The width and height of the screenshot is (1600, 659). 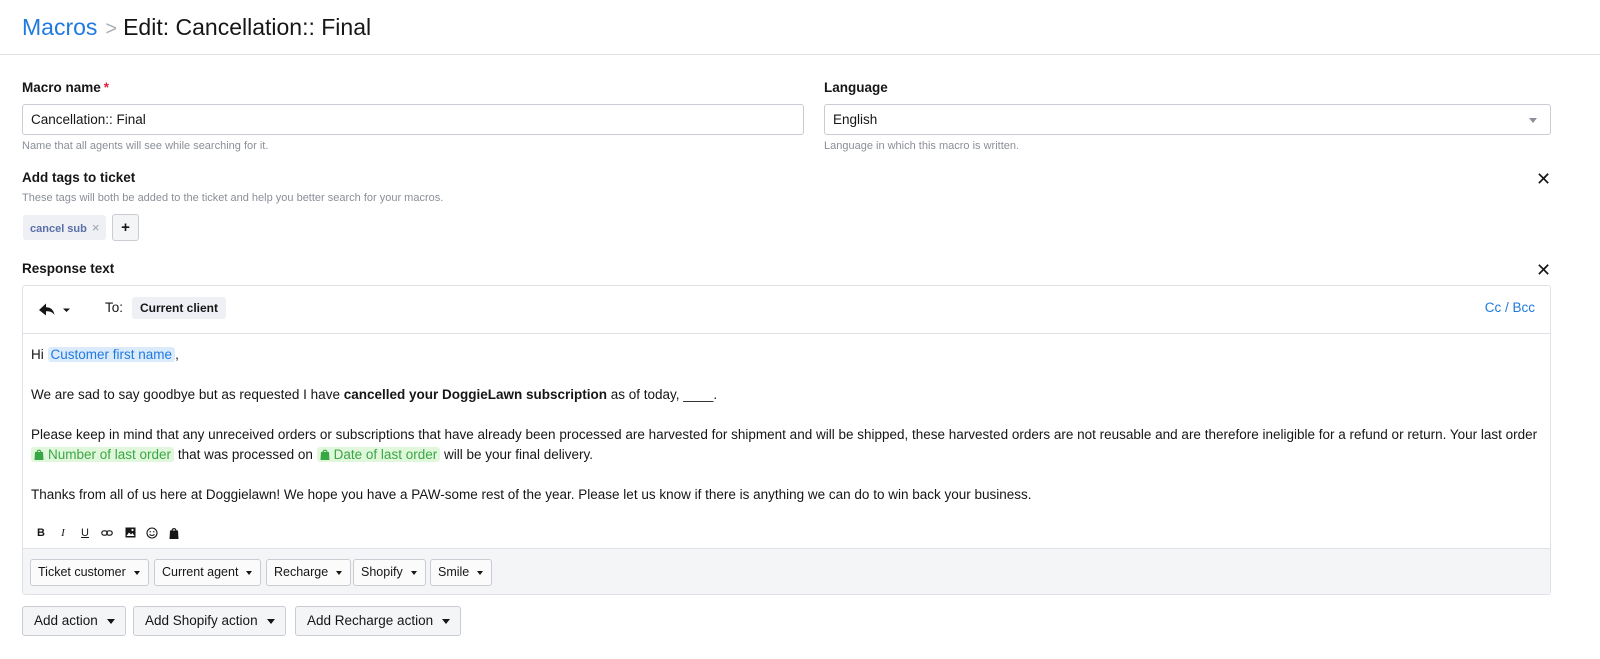 I want to click on language-select: English, so click(x=1187, y=119).